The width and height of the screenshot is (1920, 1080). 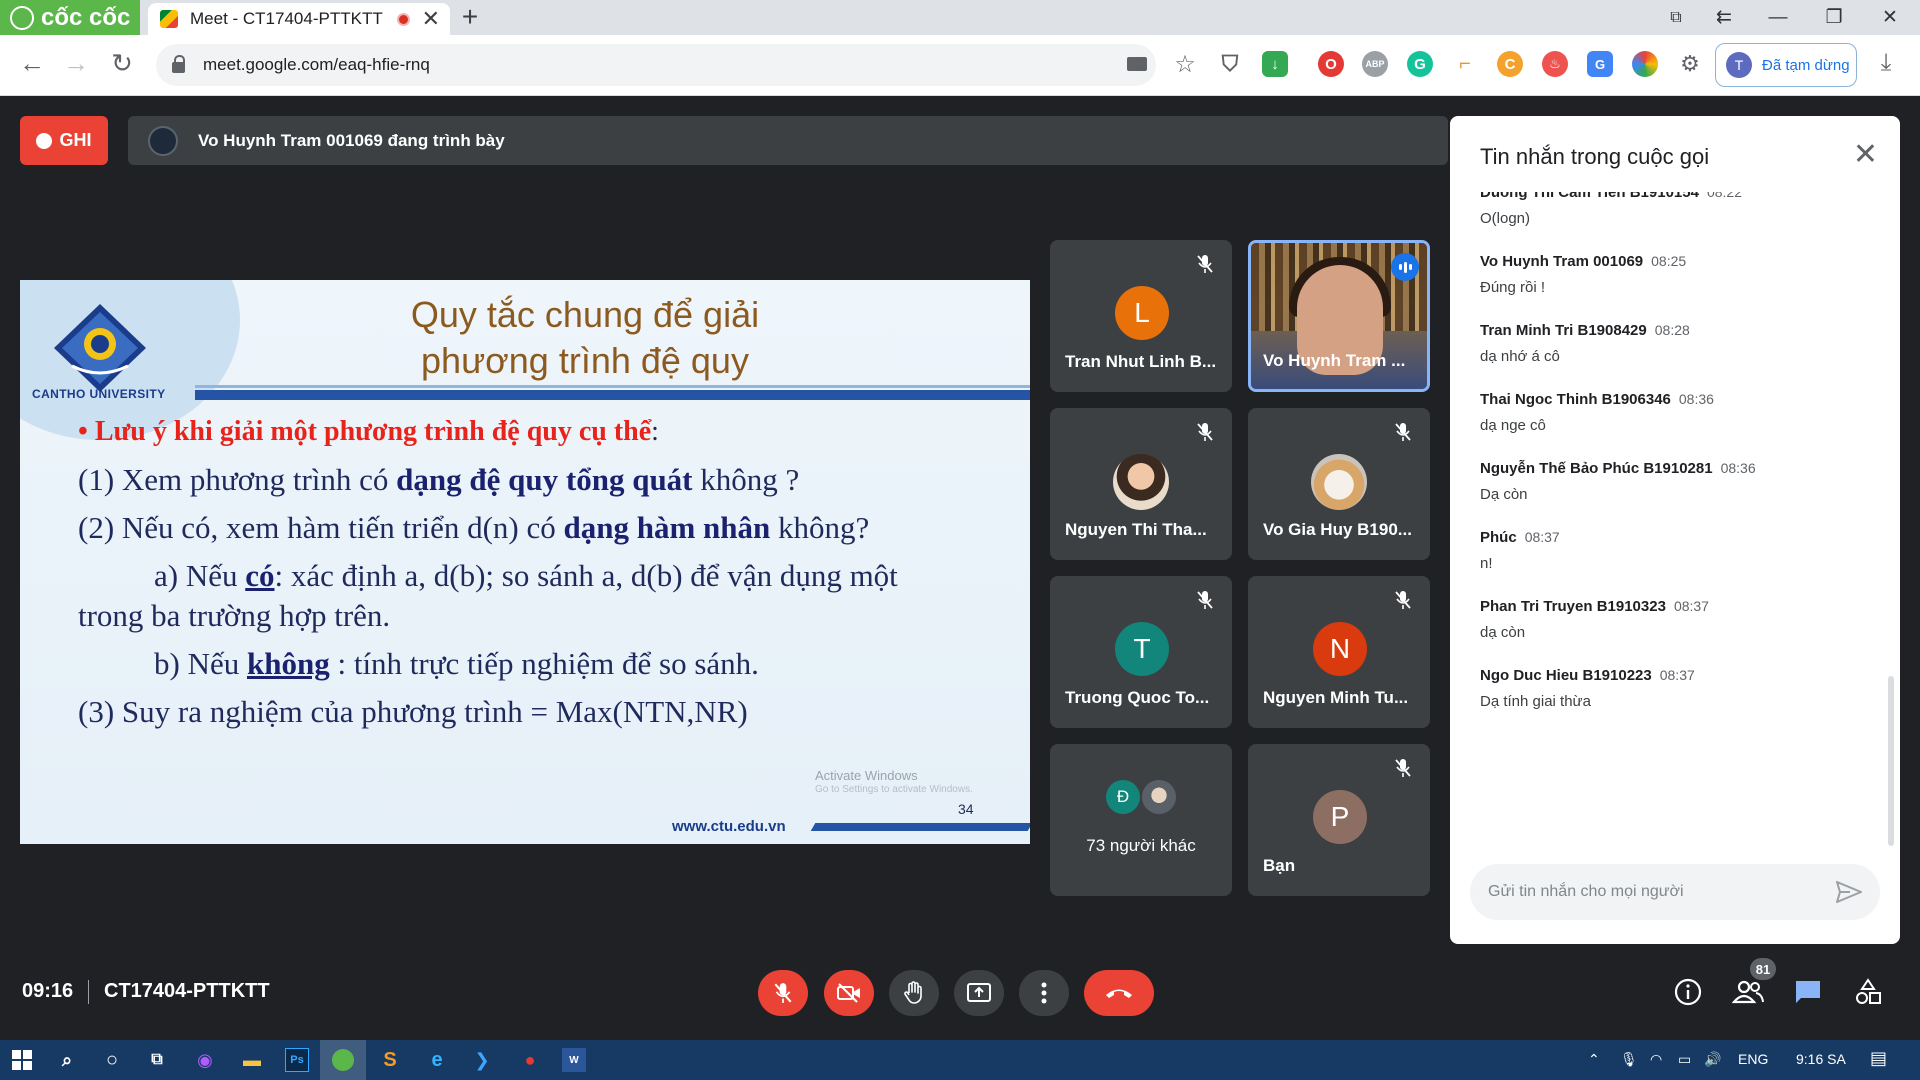 I want to click on meeting-details-button, so click(x=1688, y=992).